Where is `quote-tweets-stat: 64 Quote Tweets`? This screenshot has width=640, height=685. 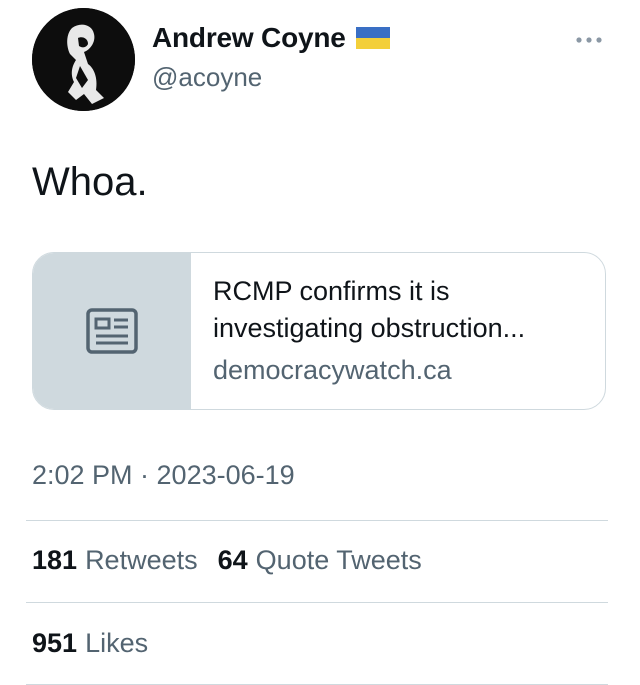
quote-tweets-stat: 64 Quote Tweets is located at coordinates (320, 560).